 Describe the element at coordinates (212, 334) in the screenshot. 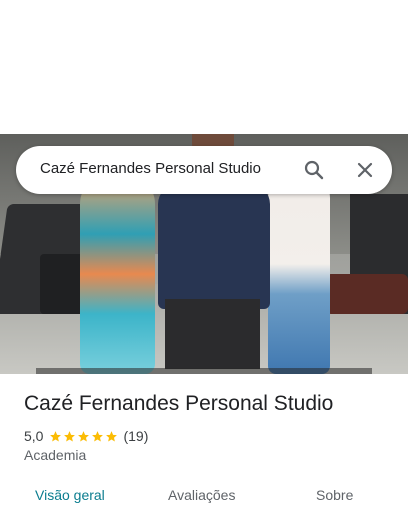

I see `person-middle-shorts` at that location.